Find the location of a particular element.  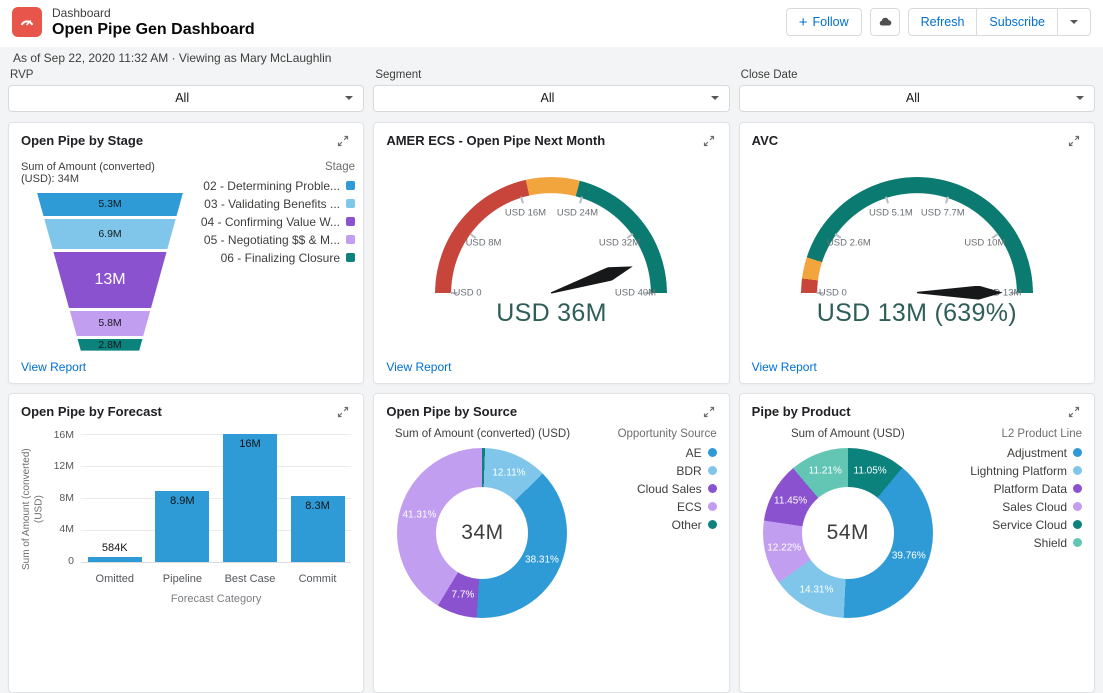

legend-title: Opportunity Source is located at coordinates (667, 433).